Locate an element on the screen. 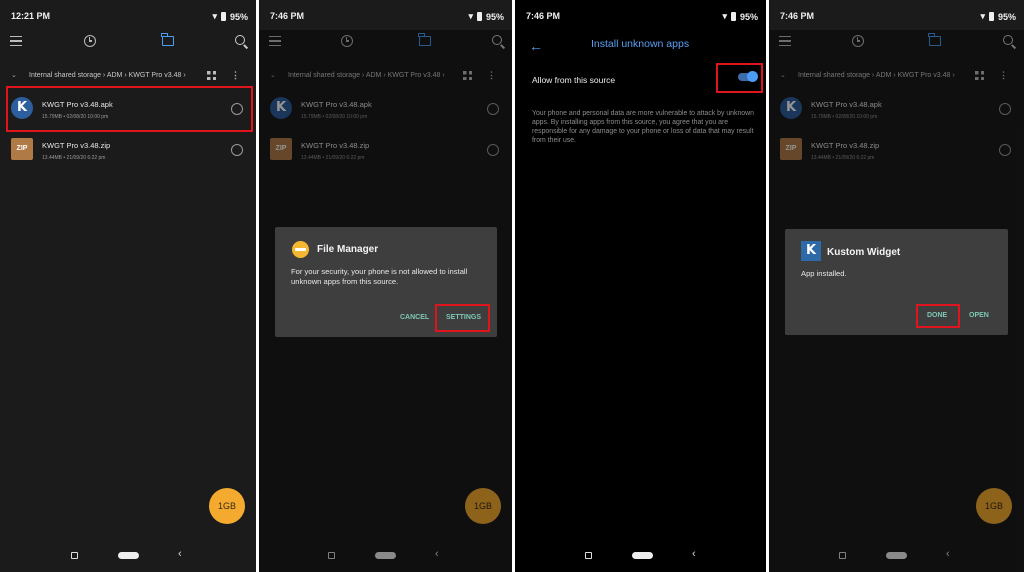 The image size is (1024, 572). open-button: OPEN is located at coordinates (979, 315).